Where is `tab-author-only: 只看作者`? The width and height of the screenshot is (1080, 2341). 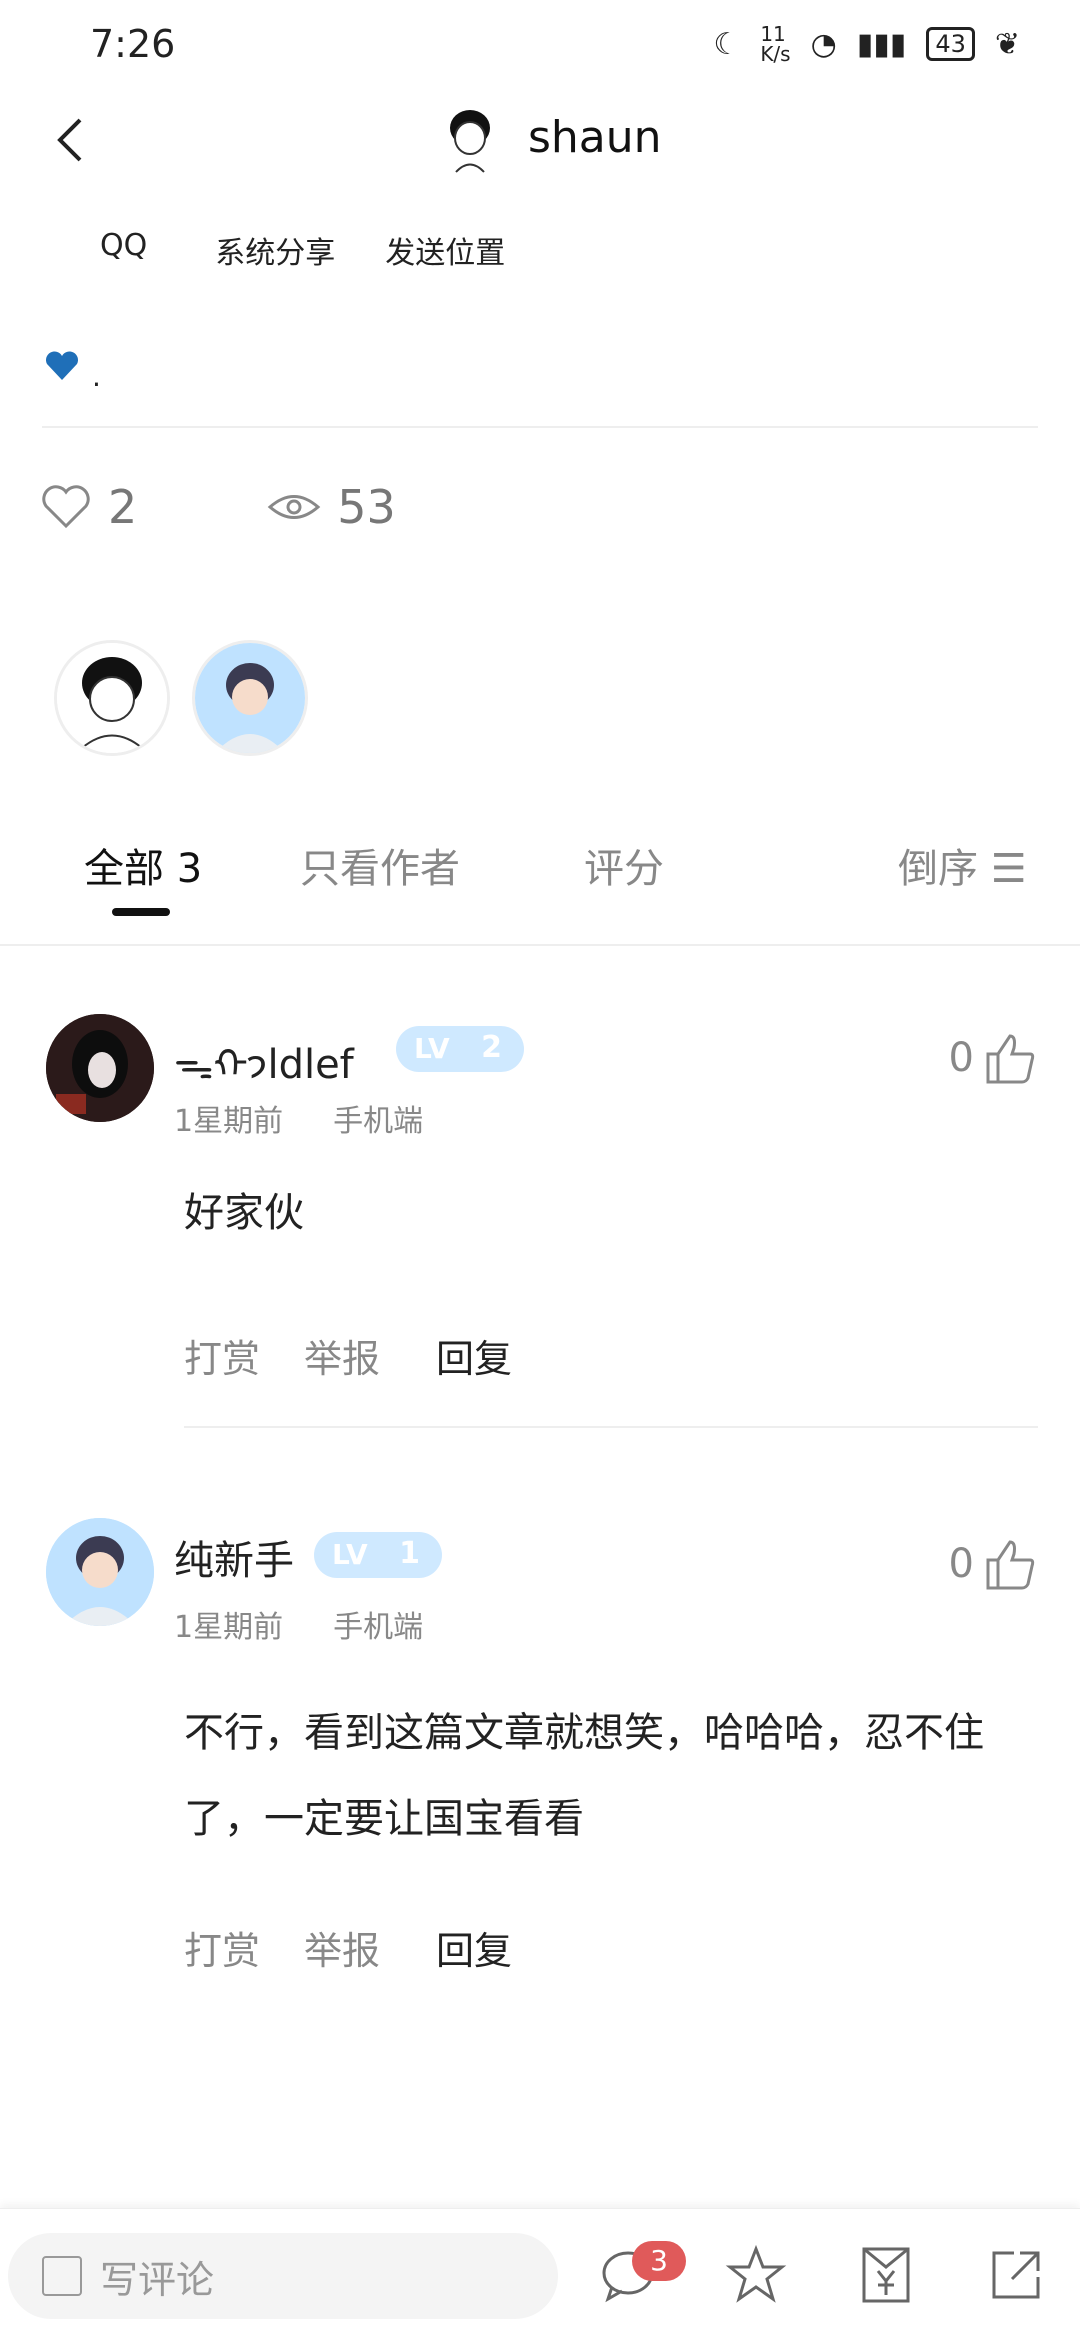
tab-author-only: 只看作者 is located at coordinates (380, 865).